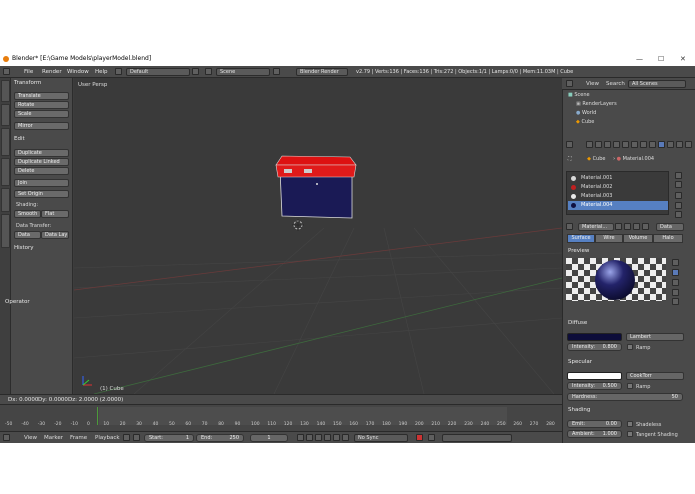 This screenshot has height=494, width=695. What do you see at coordinates (639, 59) in the screenshot?
I see `minimize-icon: —` at bounding box center [639, 59].